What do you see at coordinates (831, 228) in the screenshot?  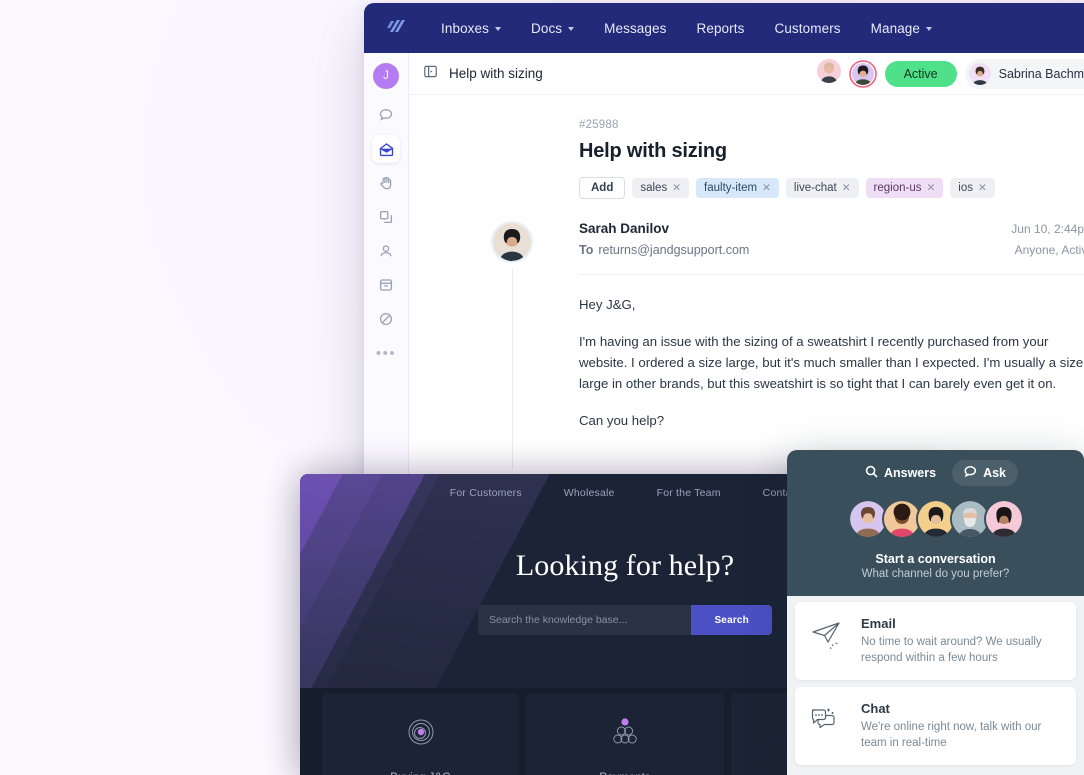 I see `message-header-row: Sarah Danilov Jun 10, 2:44pm` at bounding box center [831, 228].